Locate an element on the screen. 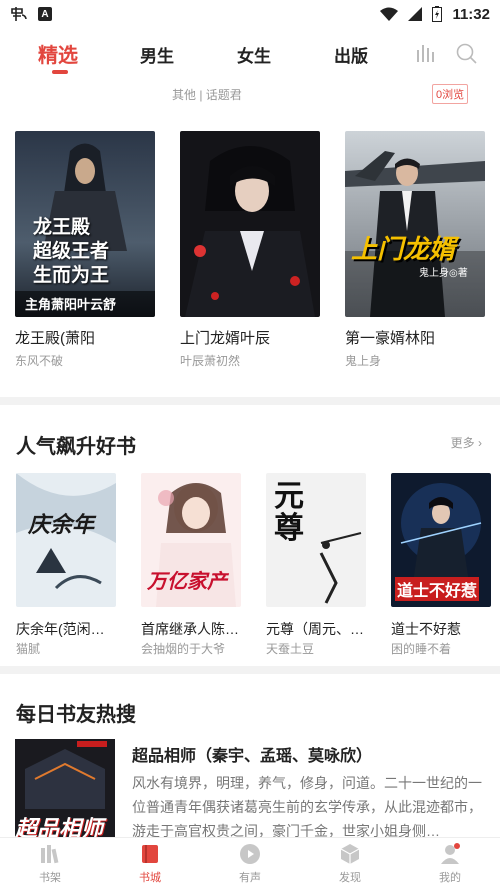  nav-audio: 有声 is located at coordinates (250, 863).